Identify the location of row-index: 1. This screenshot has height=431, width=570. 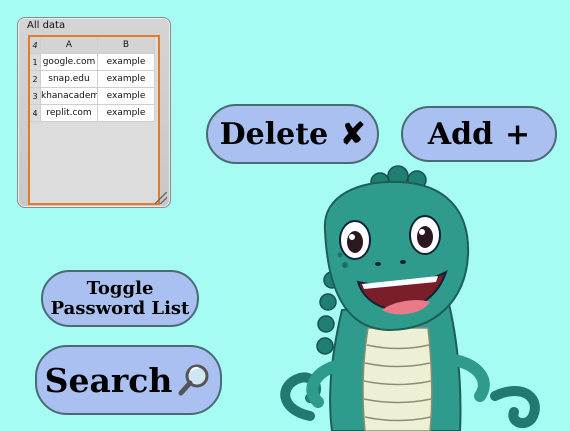
(35, 62).